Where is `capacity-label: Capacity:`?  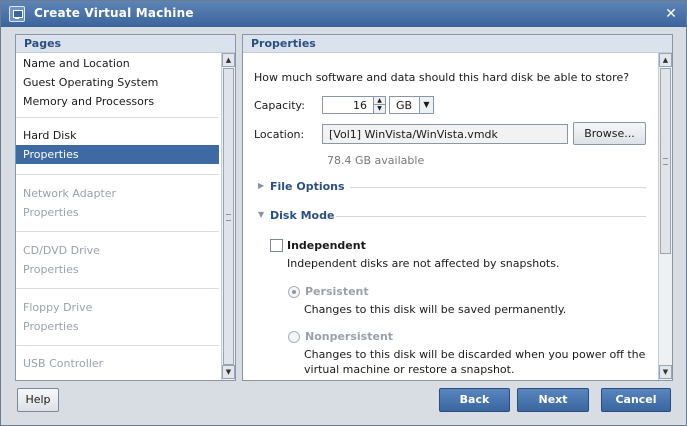
capacity-label: Capacity: is located at coordinates (279, 105).